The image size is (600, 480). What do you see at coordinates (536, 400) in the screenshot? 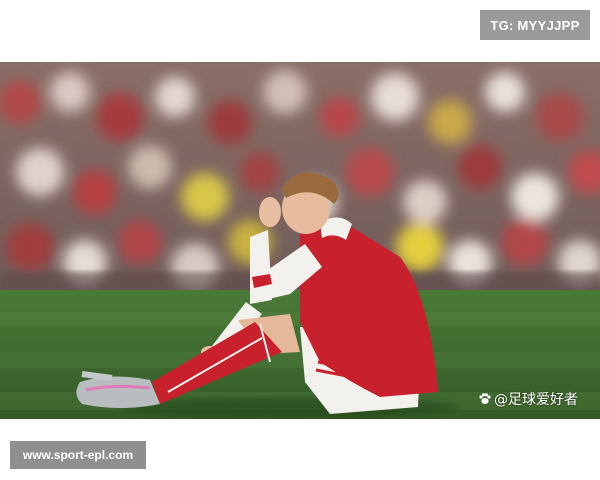
I see `watermark-text: @足球爱好者` at bounding box center [536, 400].